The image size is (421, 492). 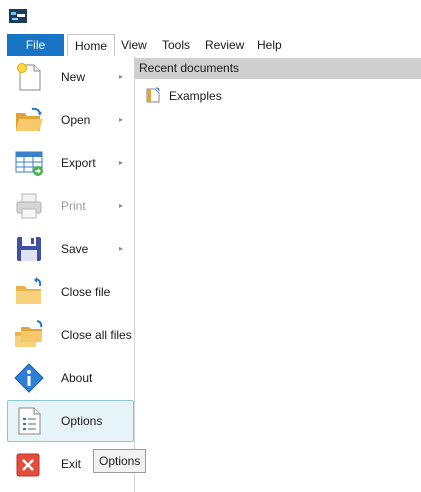 I want to click on menu-item-new: New ▸, so click(x=70, y=77).